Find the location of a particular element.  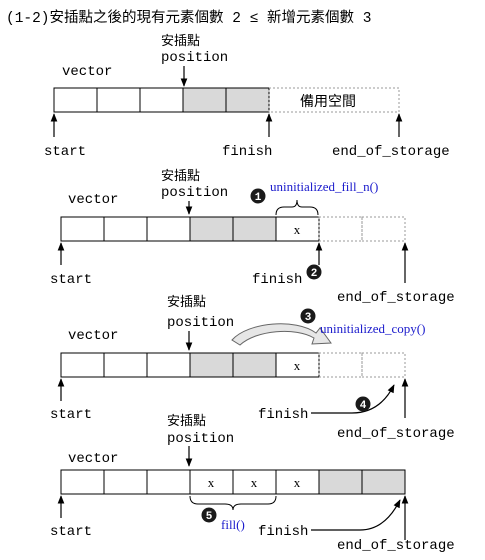

step-number: 1 is located at coordinates (258, 198).